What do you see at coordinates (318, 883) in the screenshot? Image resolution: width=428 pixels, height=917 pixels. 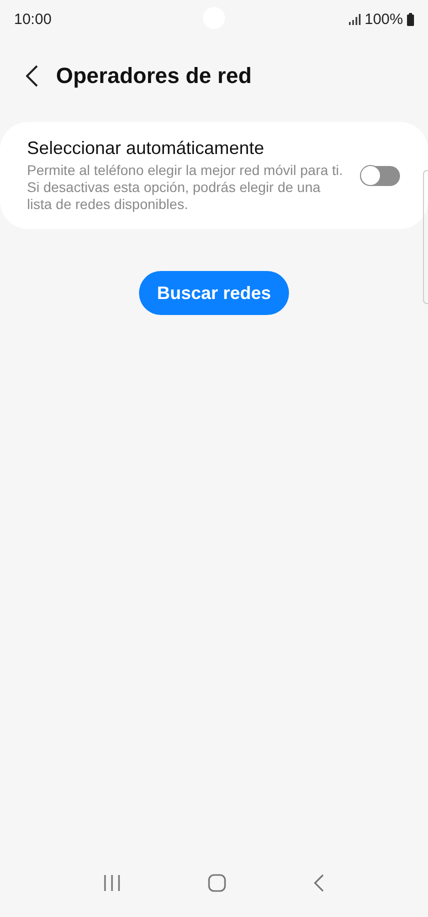 I see `back-icon` at bounding box center [318, 883].